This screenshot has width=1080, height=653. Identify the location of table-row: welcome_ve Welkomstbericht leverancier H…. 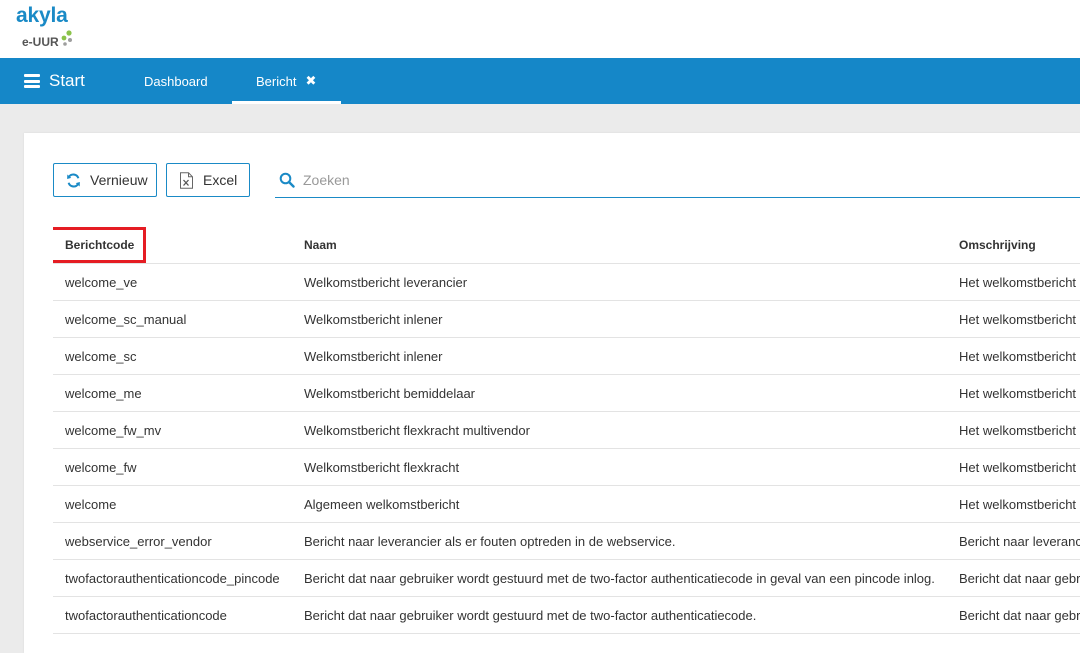
(566, 282).